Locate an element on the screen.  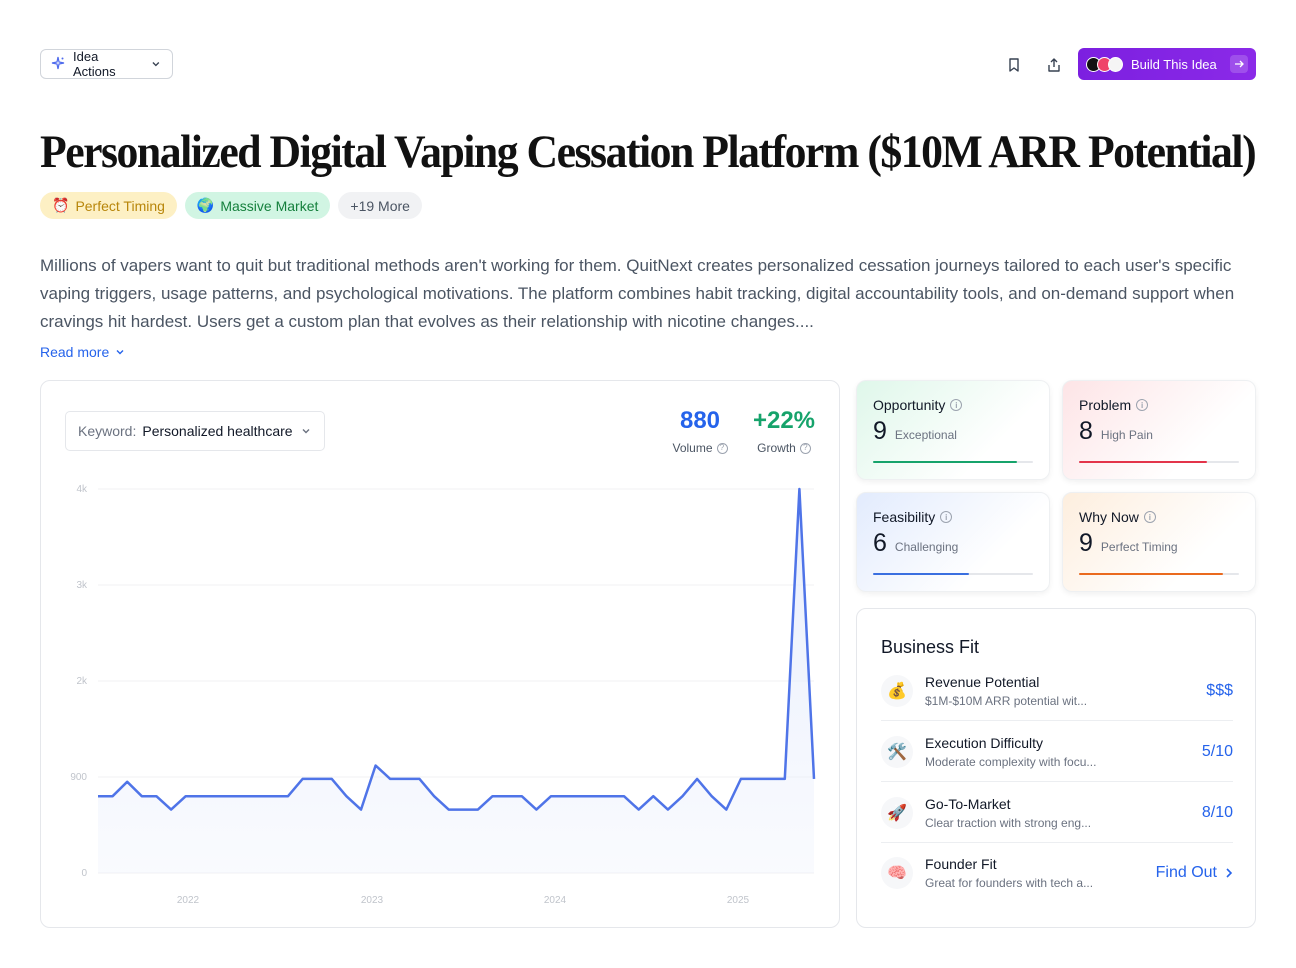
globe-icon: 🌍 is located at coordinates (205, 205).